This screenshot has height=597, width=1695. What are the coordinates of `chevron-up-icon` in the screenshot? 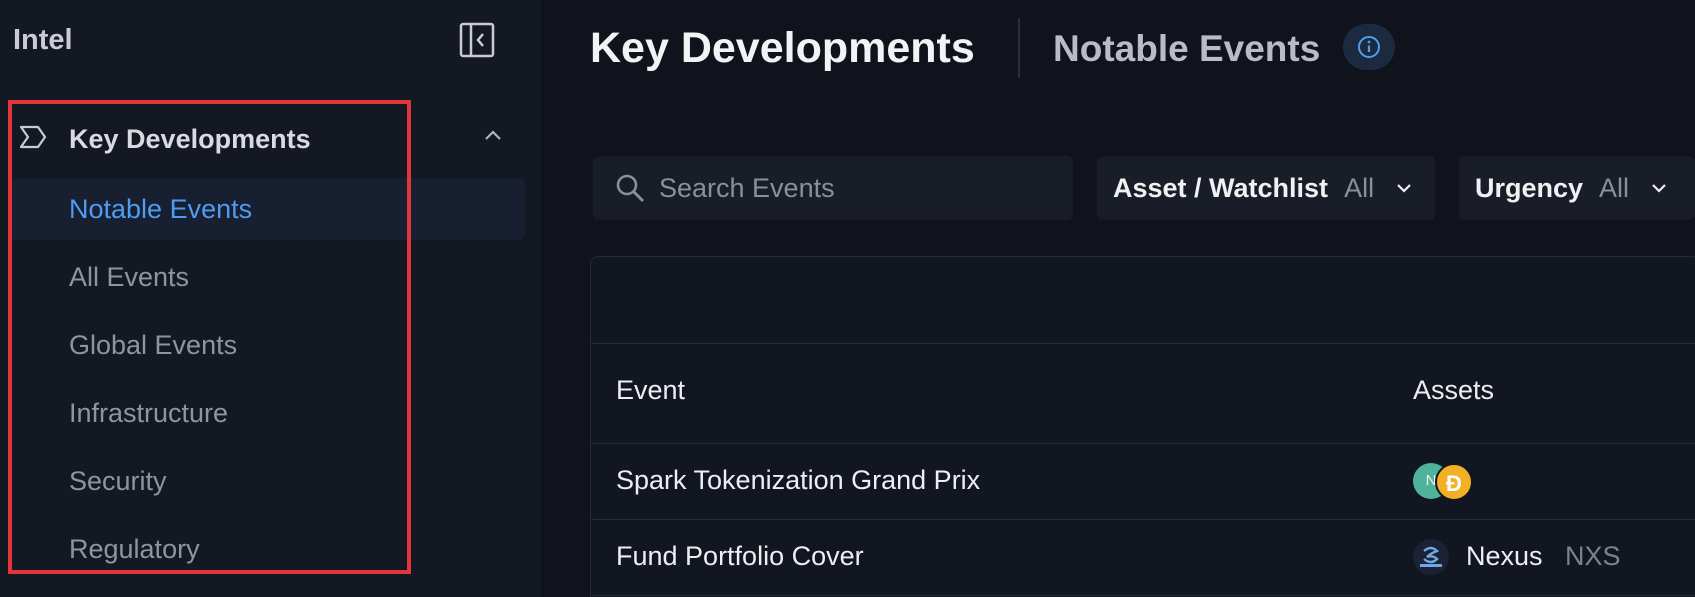 It's located at (493, 135).